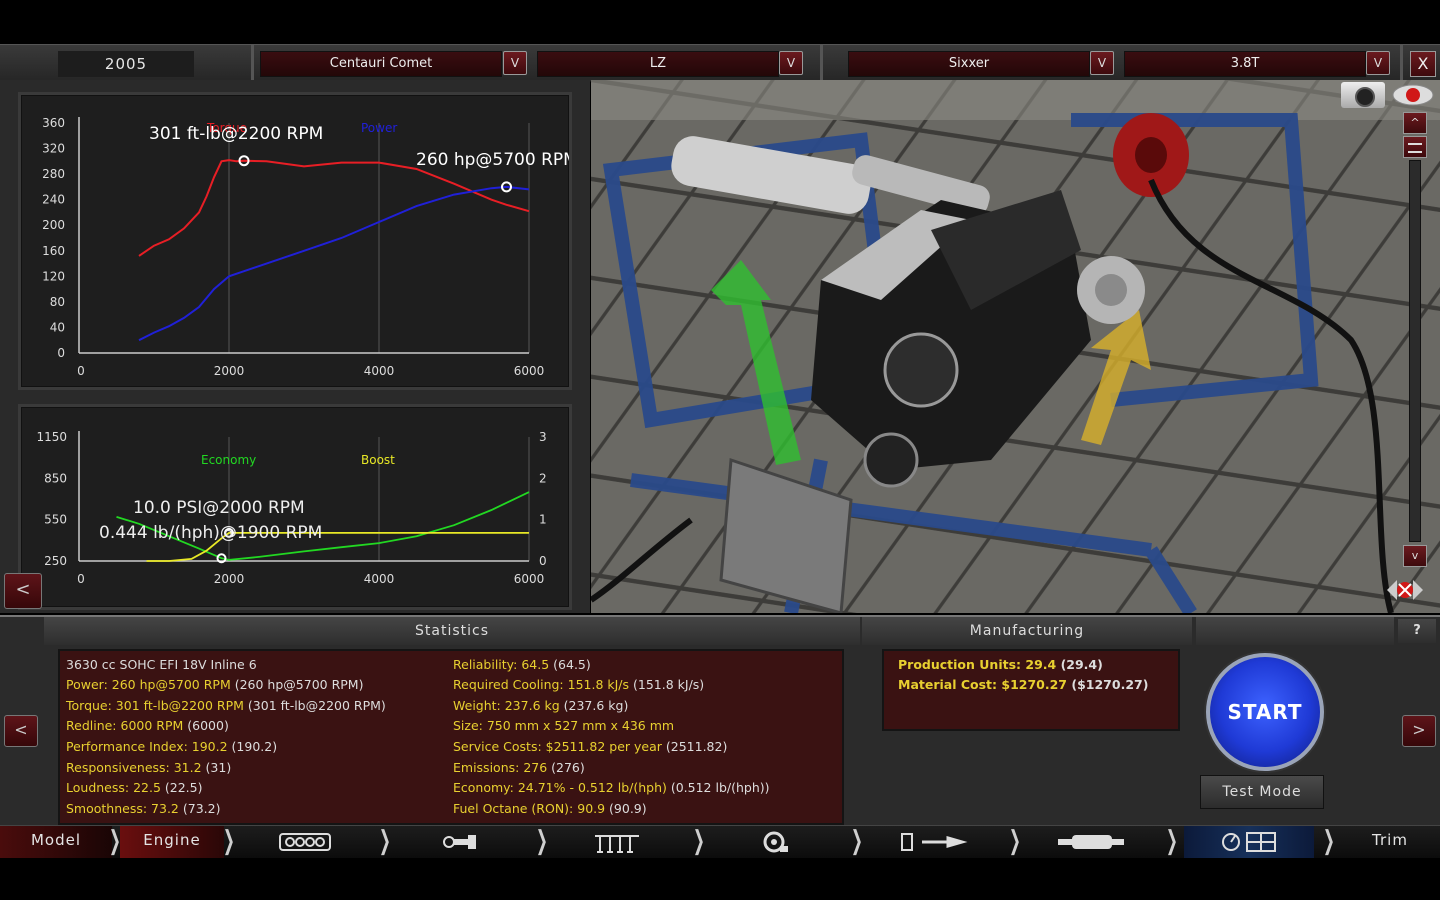 The image size is (1440, 900). Describe the element at coordinates (143, 808) in the screenshot. I see `stat-smoothness: Smoothness: 73.2 (73.2)` at that location.